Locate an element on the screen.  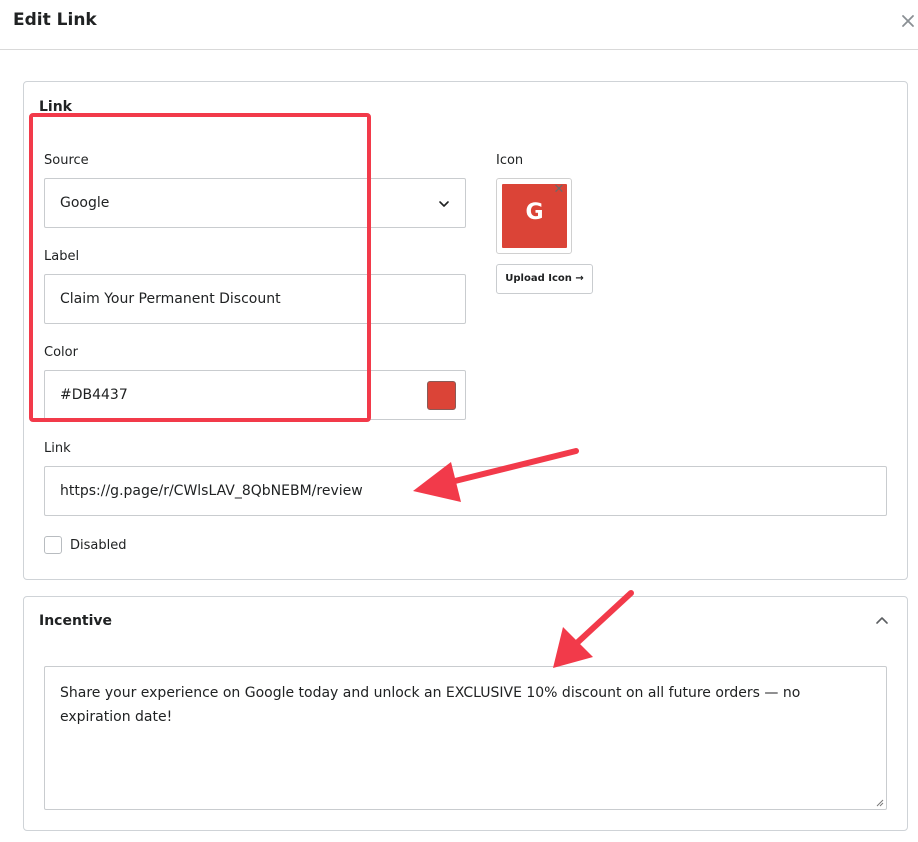
disabled-label: Disabled is located at coordinates (98, 545).